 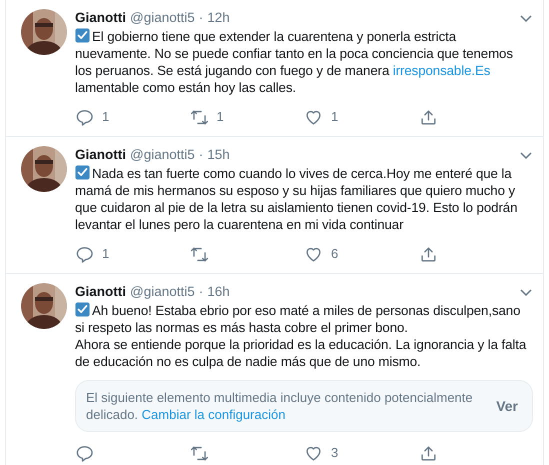 What do you see at coordinates (441, 70) in the screenshot?
I see `text-link: irresponsable.Es` at bounding box center [441, 70].